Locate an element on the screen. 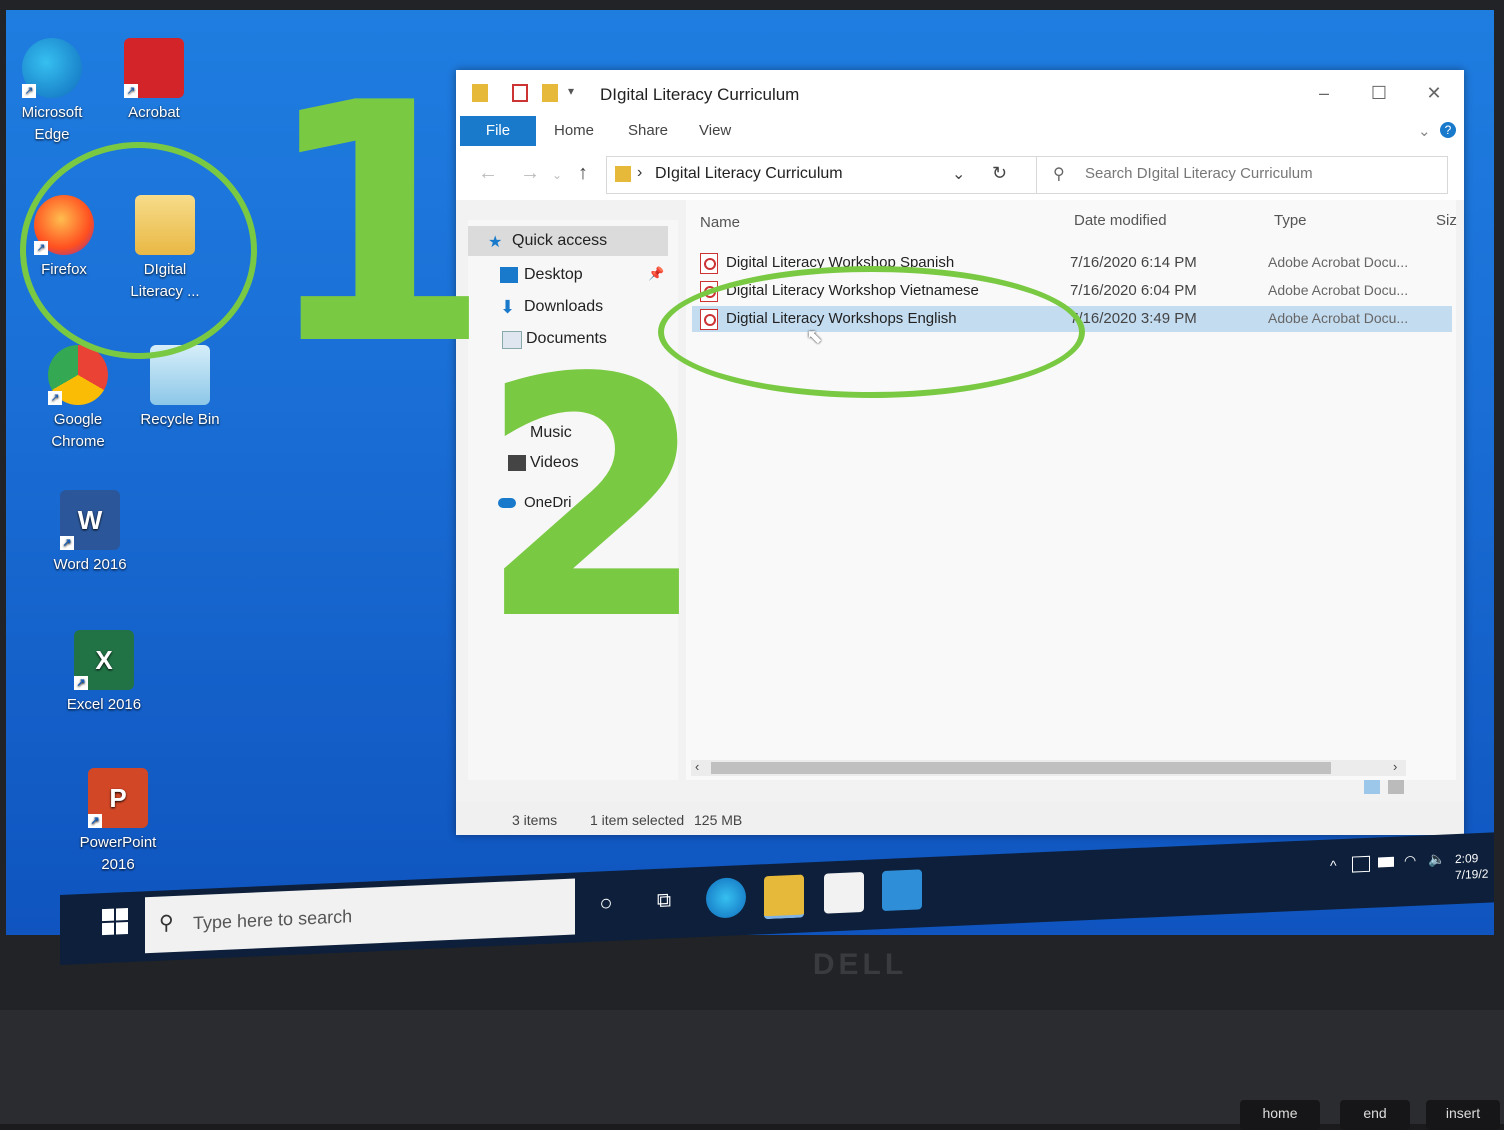 The width and height of the screenshot is (1504, 1130). desktop-icon-acrobat: ↗ Acrobat is located at coordinates (154, 81).